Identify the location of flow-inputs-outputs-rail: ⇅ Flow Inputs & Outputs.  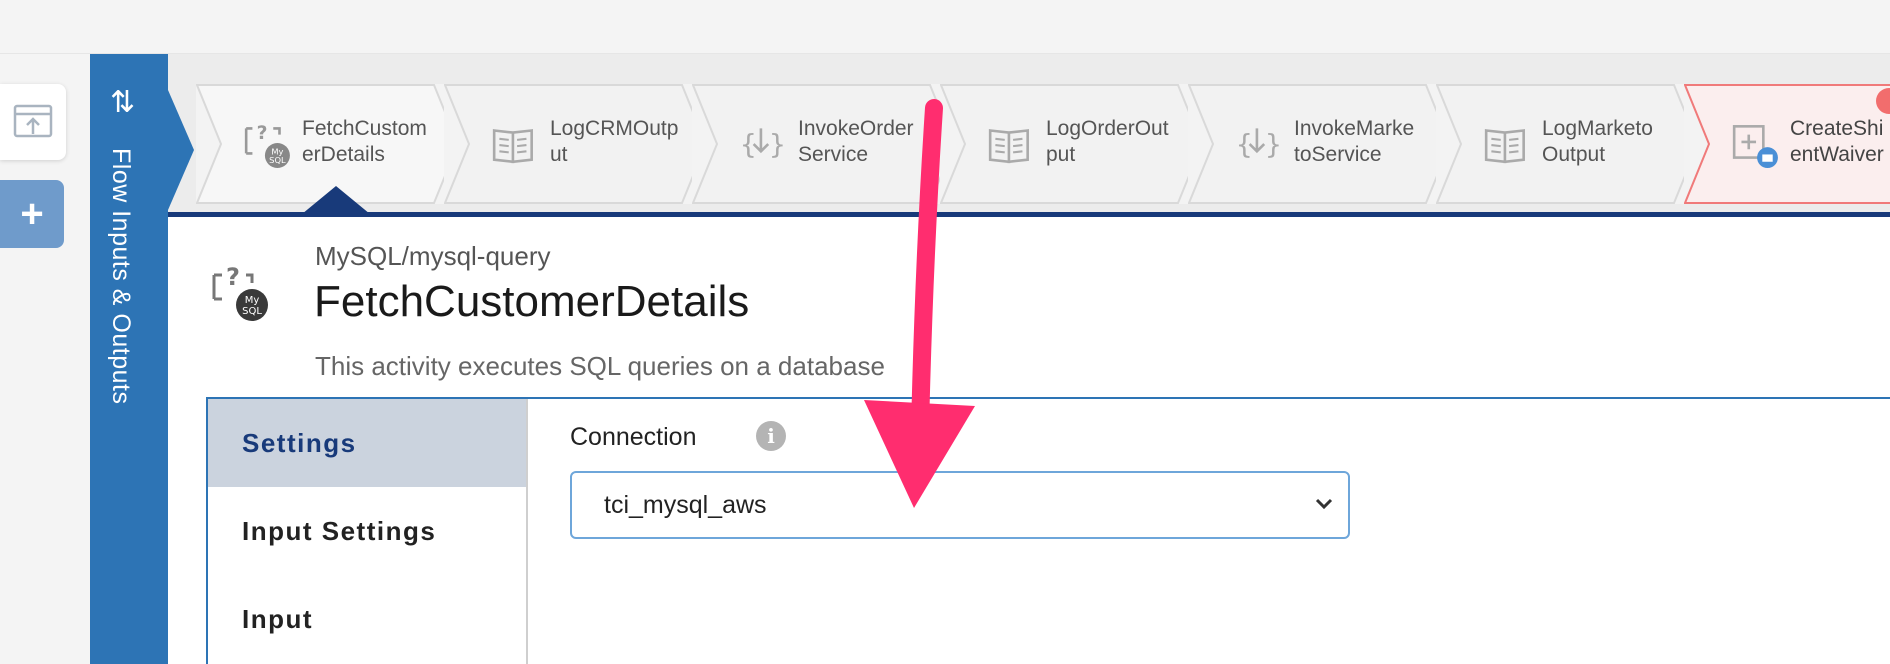
(129, 359).